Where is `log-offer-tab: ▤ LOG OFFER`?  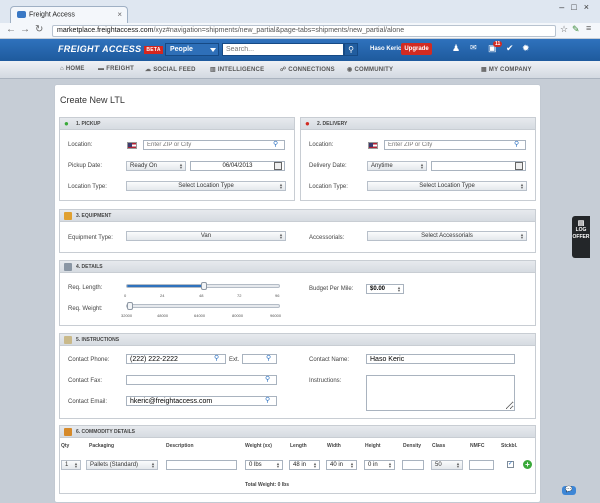
log-offer-tab: ▤ LOG OFFER is located at coordinates (581, 237).